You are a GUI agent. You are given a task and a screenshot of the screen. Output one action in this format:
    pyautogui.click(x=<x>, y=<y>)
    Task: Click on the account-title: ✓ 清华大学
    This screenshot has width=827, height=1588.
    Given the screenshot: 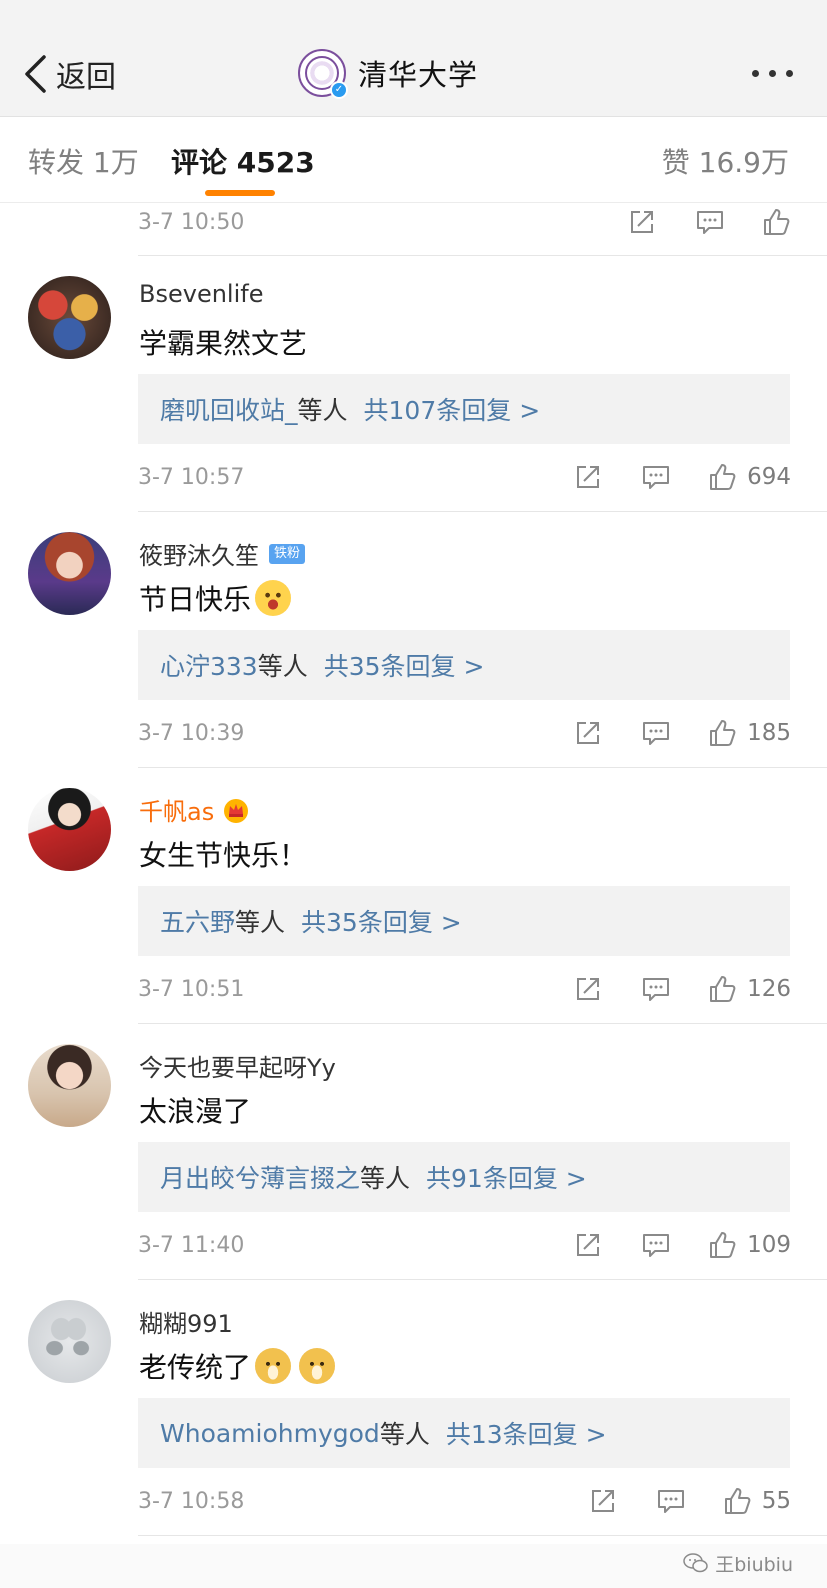 What is the action you would take?
    pyautogui.click(x=388, y=73)
    